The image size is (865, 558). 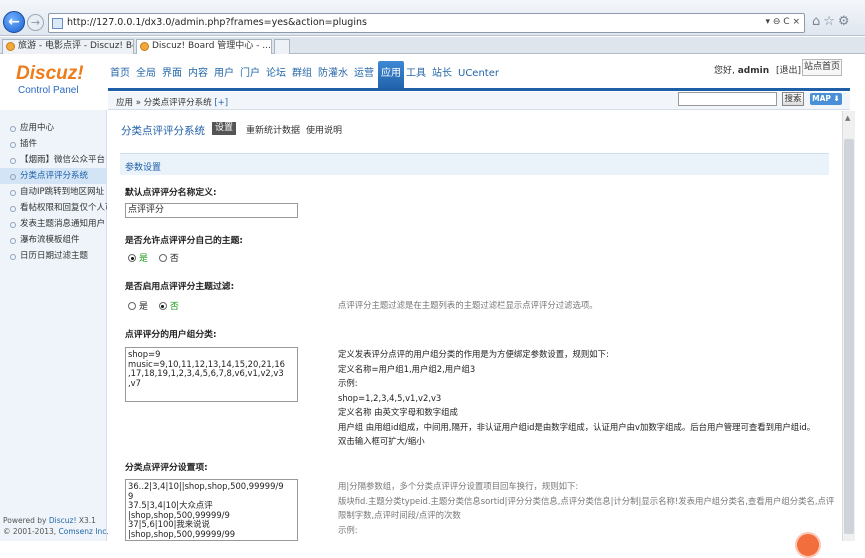 I want to click on field-label-rating-items: 分类点评评分设置项:, so click(x=166, y=468).